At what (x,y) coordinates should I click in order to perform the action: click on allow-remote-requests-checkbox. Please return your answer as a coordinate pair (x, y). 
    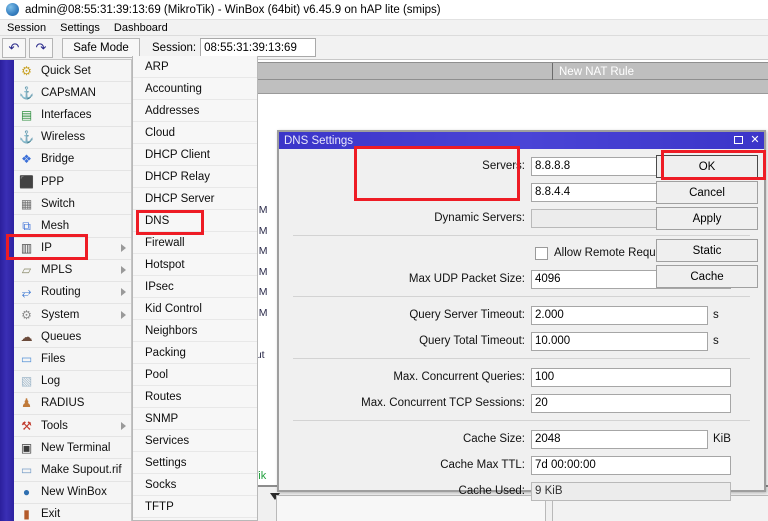
    Looking at the image, I should click on (541, 253).